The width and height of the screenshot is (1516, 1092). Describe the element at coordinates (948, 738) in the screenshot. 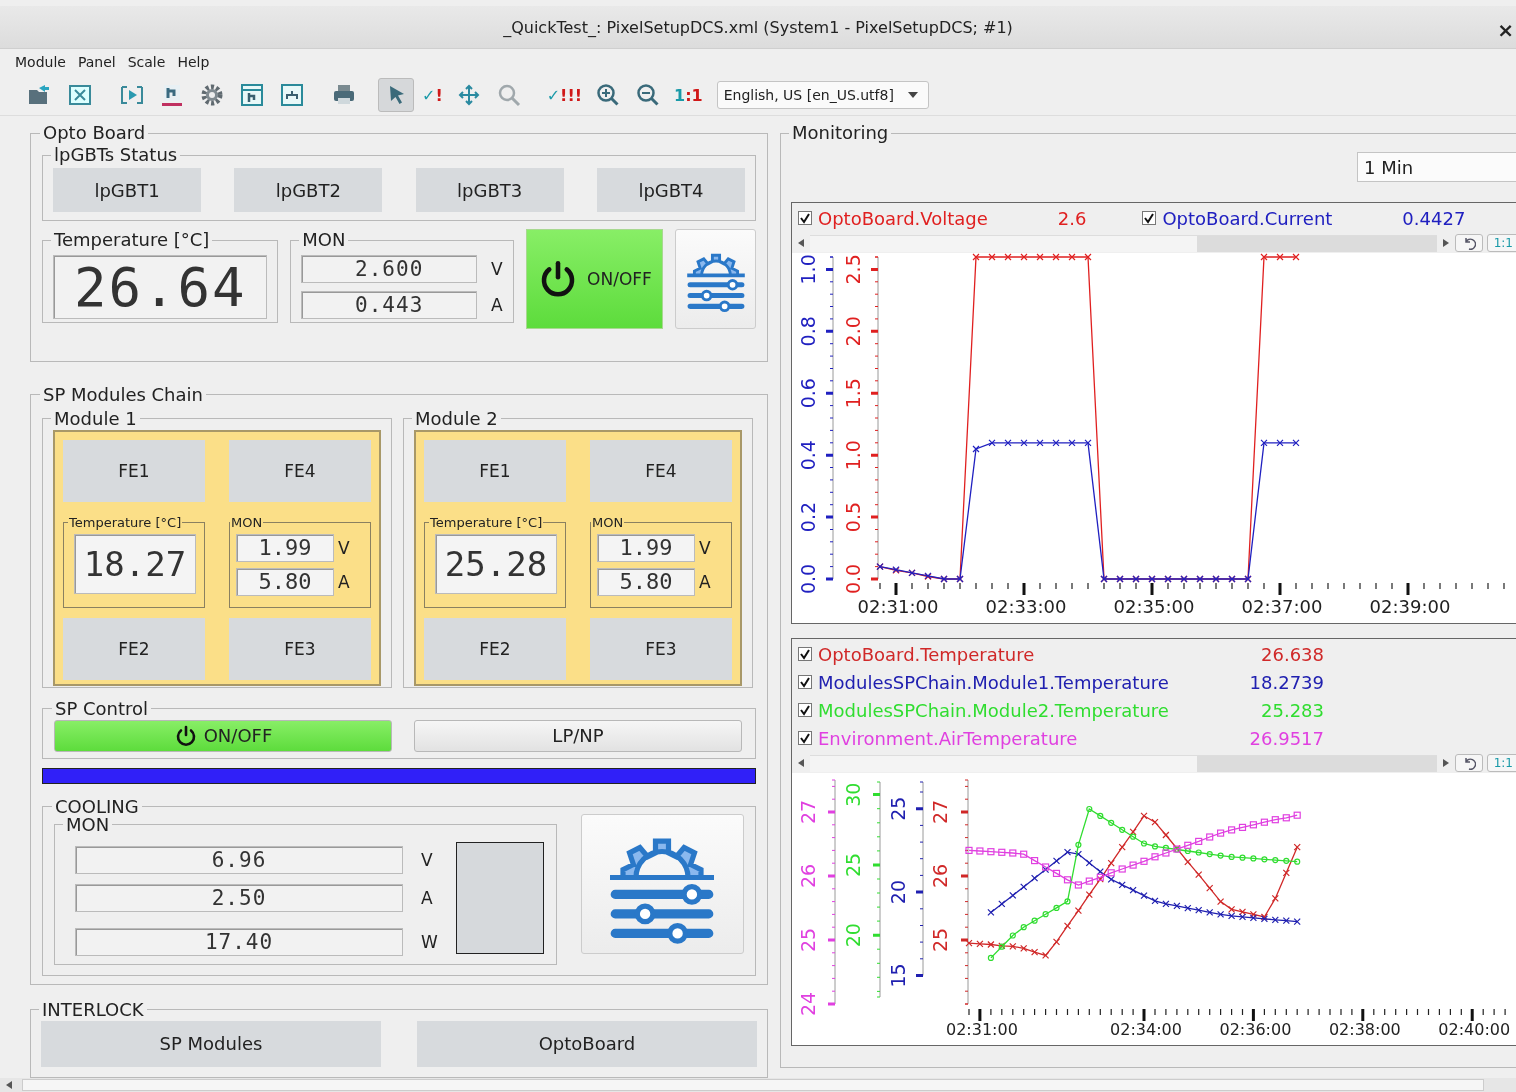

I see `series-name: Environment.AirTemperature` at that location.